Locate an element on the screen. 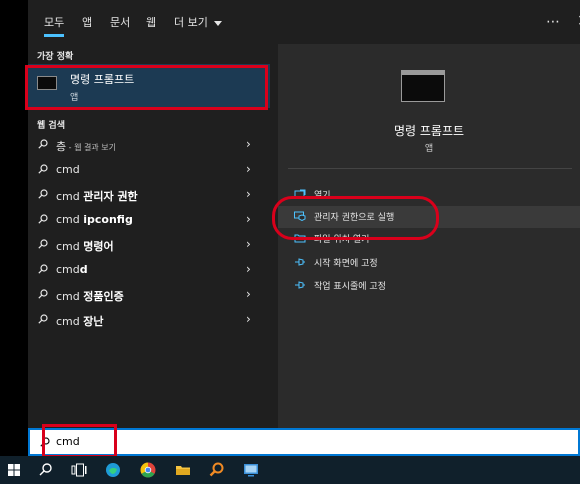 This screenshot has width=580, height=484. chrome-icon is located at coordinates (148, 470).